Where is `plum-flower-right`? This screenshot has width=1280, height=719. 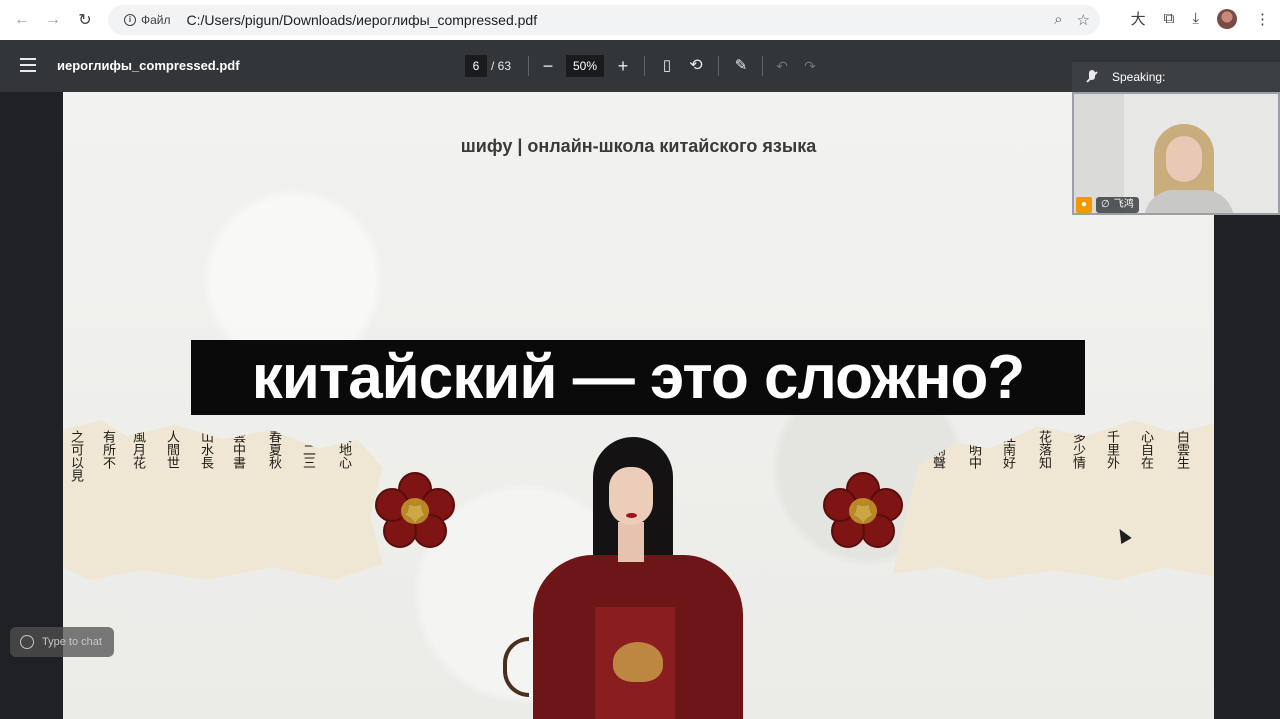 plum-flower-right is located at coordinates (863, 511).